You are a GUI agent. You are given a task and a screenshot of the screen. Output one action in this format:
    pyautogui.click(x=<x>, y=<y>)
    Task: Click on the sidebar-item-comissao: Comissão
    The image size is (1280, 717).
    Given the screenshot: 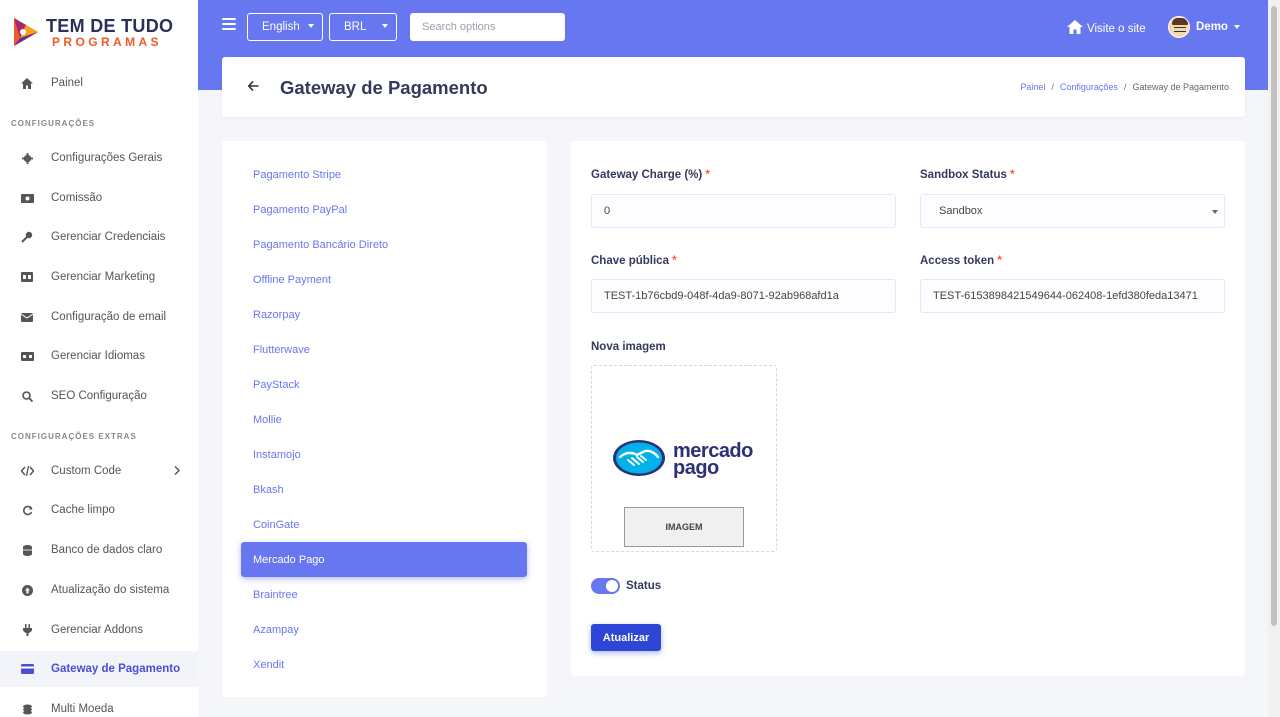 What is the action you would take?
    pyautogui.click(x=99, y=198)
    